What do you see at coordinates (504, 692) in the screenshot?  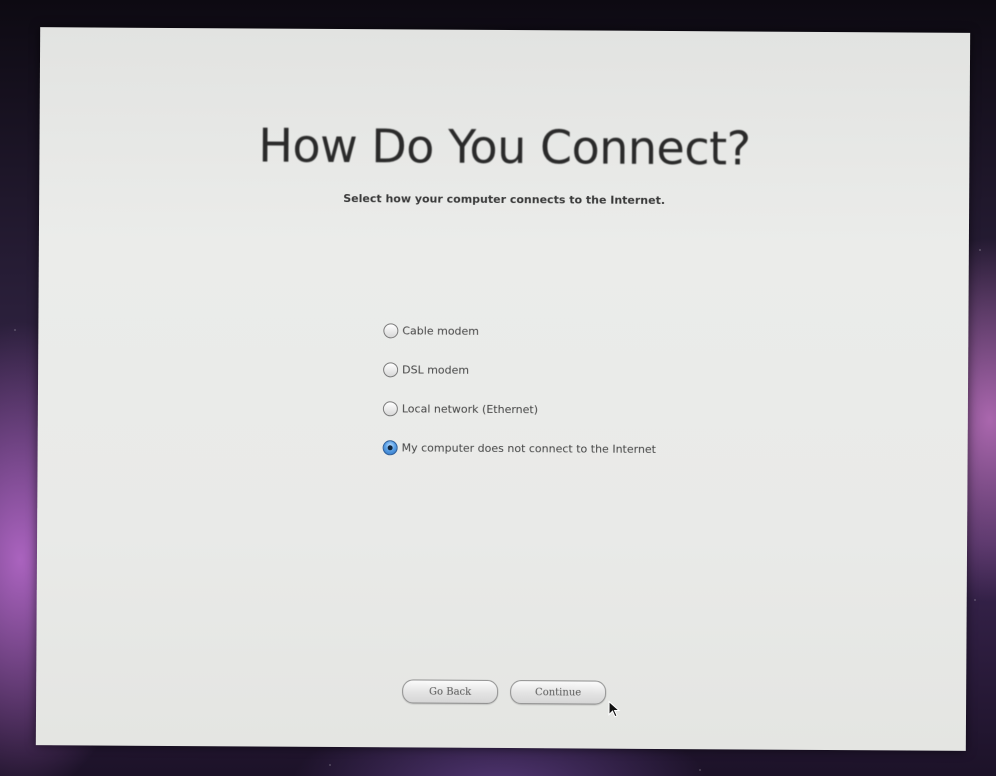 I see `navigation-buttons: Go Back Continue` at bounding box center [504, 692].